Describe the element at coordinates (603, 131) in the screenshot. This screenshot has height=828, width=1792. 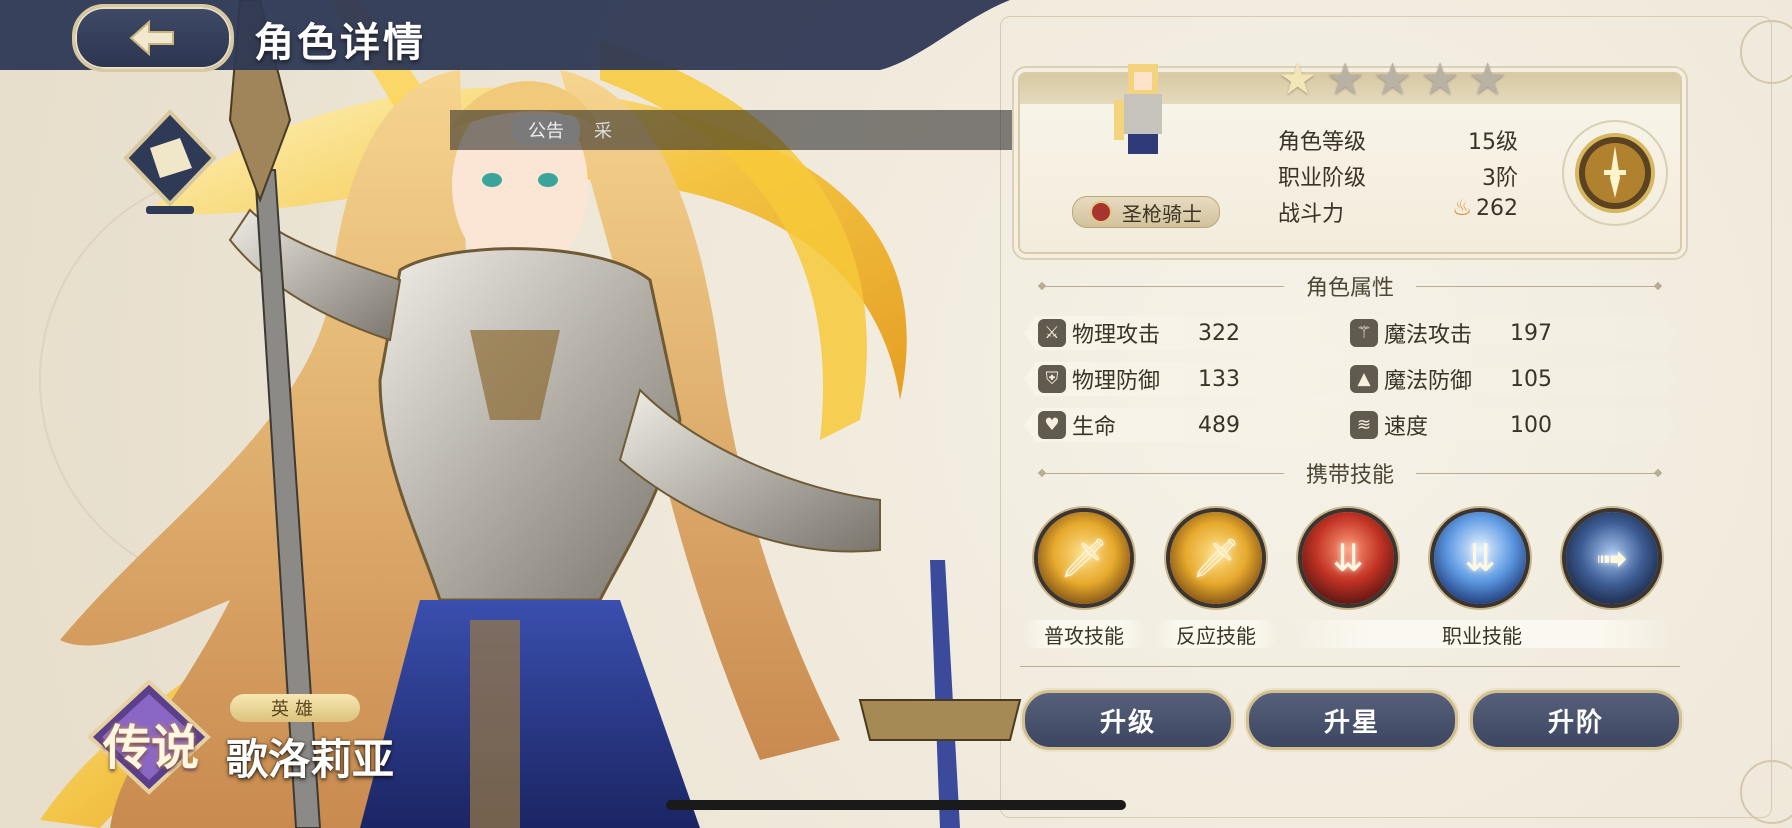
I see `announcement-text: 采` at that location.